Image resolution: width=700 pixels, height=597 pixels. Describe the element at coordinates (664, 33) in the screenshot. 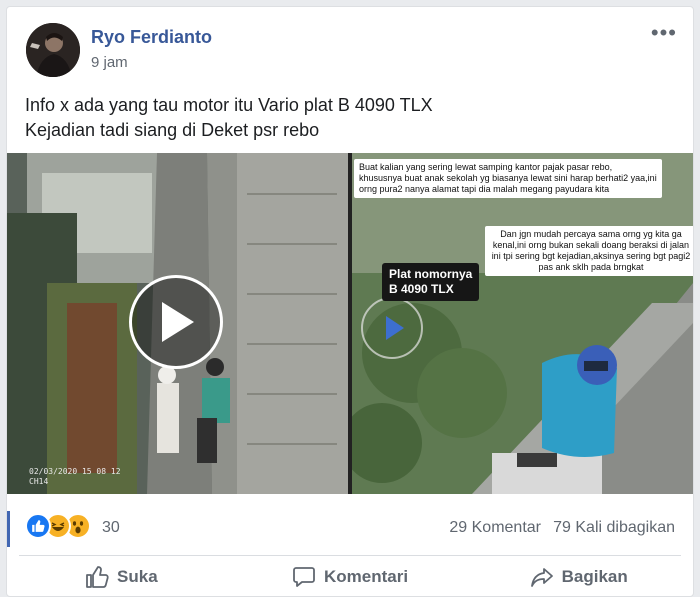

I see `more-options-icon: •••` at that location.